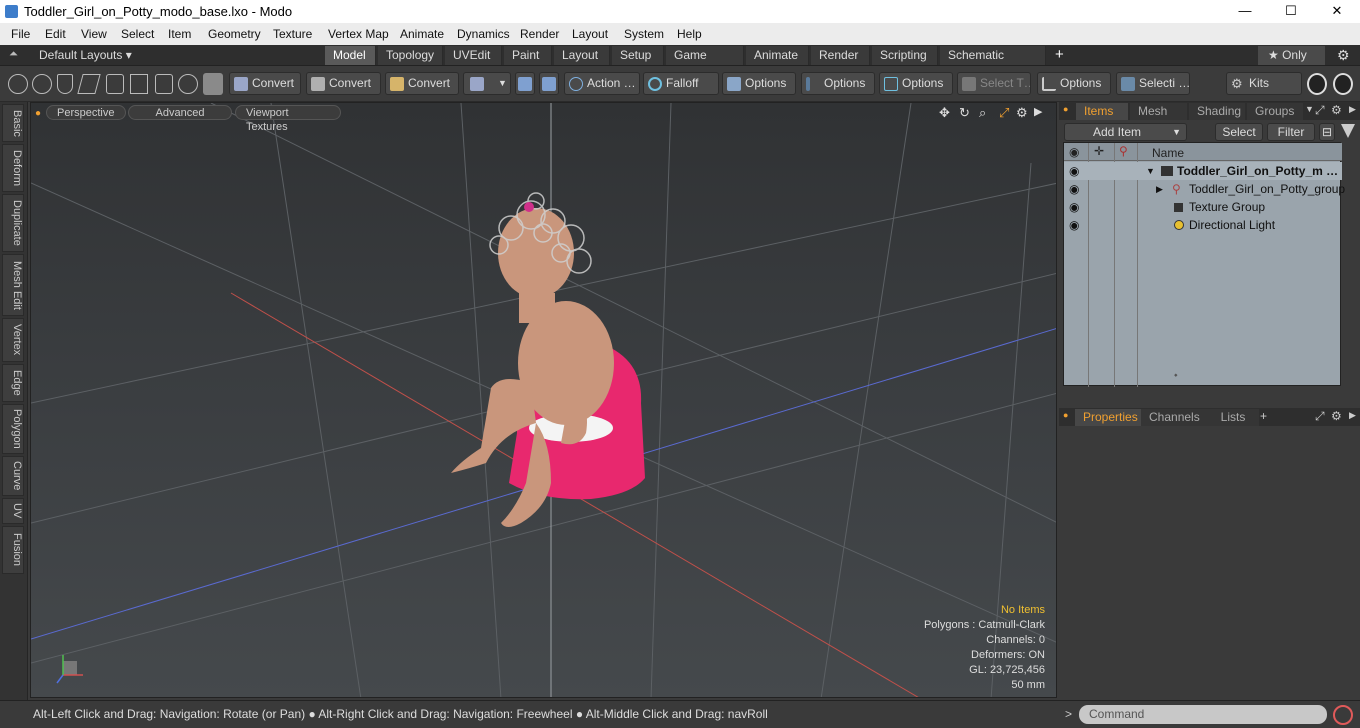  Describe the element at coordinates (525, 83) in the screenshot. I see `symmetry-icon-button` at that location.